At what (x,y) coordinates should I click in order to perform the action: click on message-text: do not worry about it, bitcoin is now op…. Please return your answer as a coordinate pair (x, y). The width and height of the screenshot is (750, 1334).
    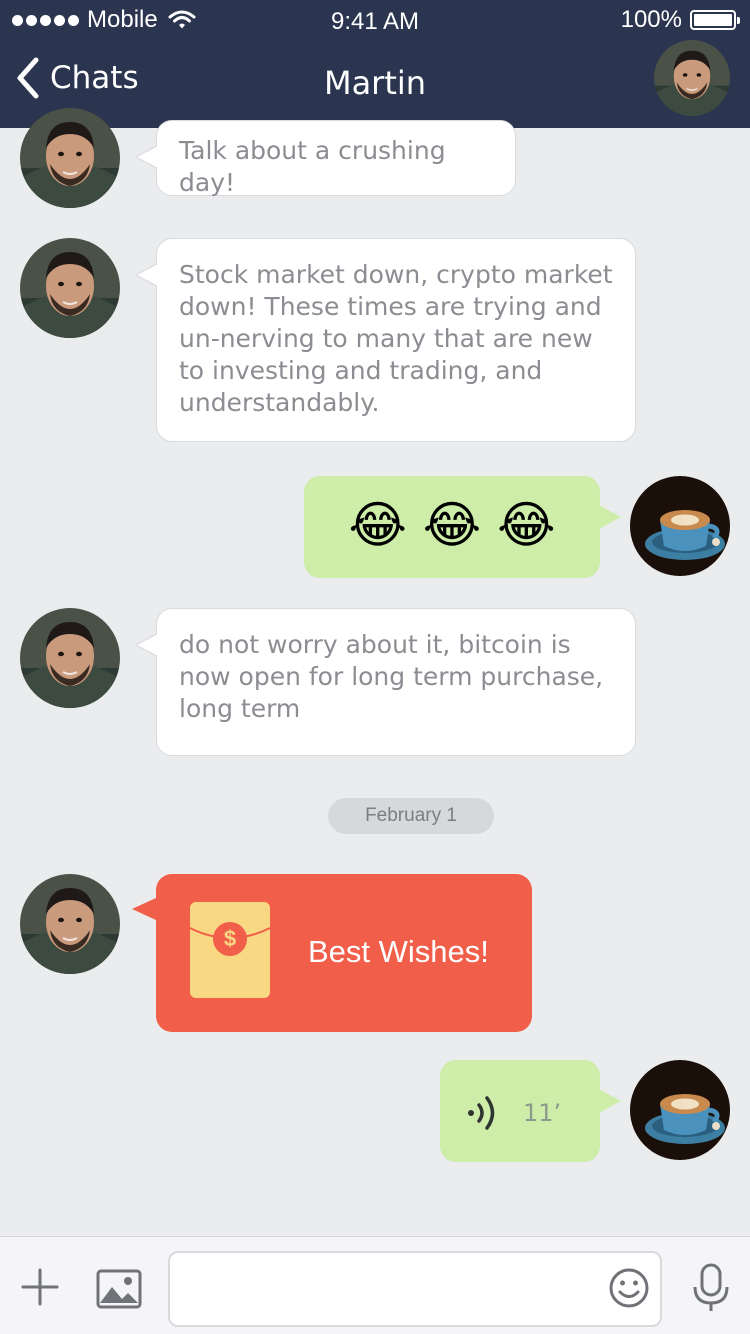
    Looking at the image, I should click on (391, 676).